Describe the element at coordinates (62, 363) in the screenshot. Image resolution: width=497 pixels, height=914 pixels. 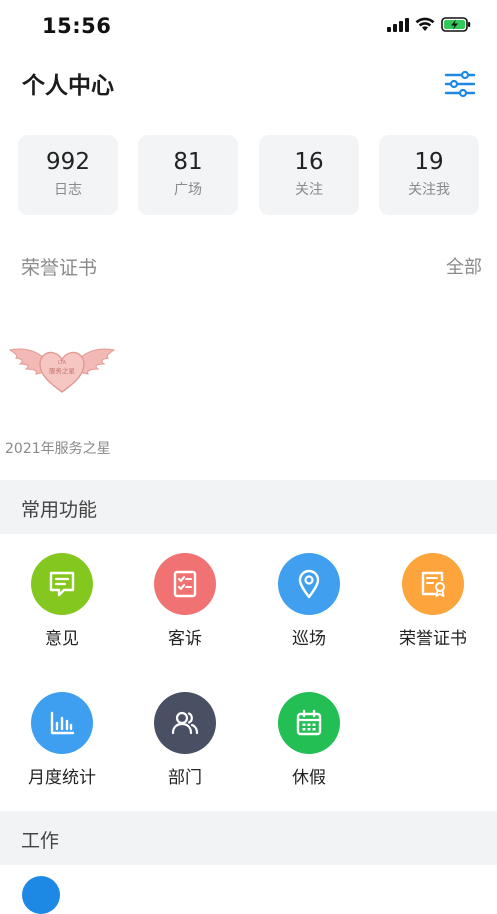
I see `svg-text: LTA` at that location.